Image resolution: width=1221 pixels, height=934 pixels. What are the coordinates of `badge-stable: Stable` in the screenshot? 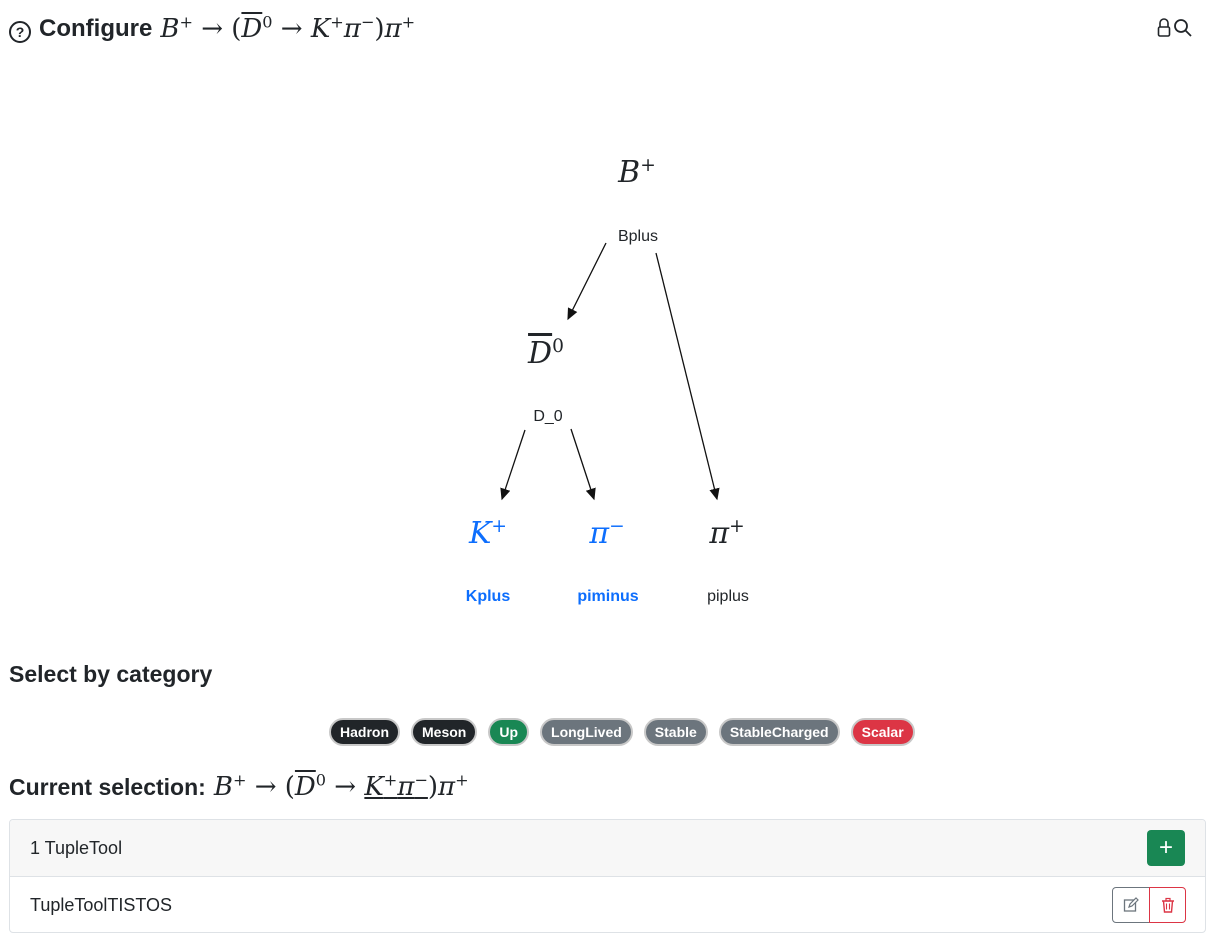 It's located at (675, 732).